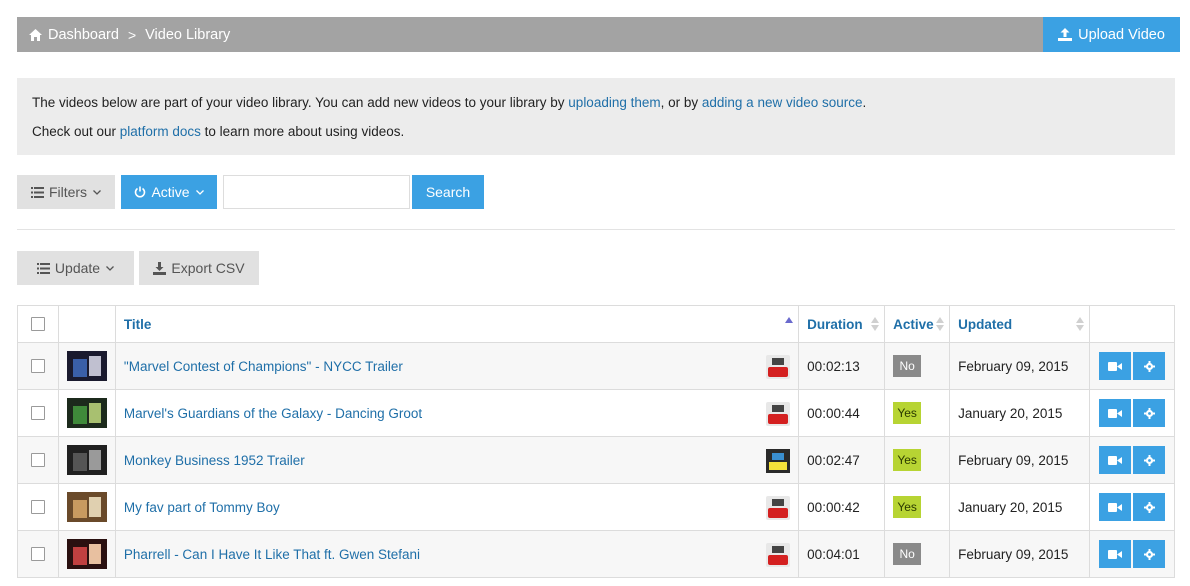  What do you see at coordinates (199, 192) in the screenshot?
I see `chevron-down-icon` at bounding box center [199, 192].